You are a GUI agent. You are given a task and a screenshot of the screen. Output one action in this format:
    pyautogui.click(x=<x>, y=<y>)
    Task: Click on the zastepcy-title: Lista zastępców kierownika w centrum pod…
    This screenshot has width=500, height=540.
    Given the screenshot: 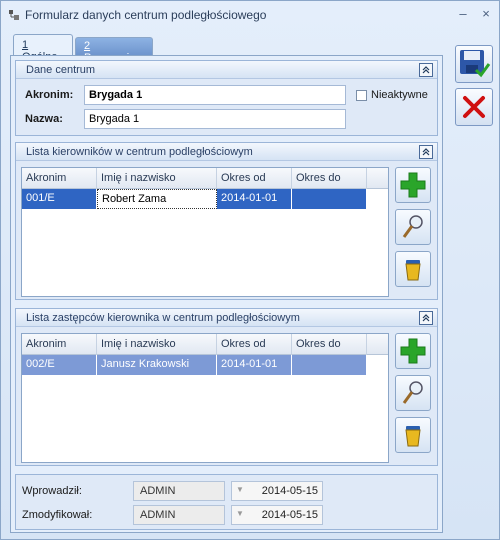 What is the action you would take?
    pyautogui.click(x=163, y=318)
    